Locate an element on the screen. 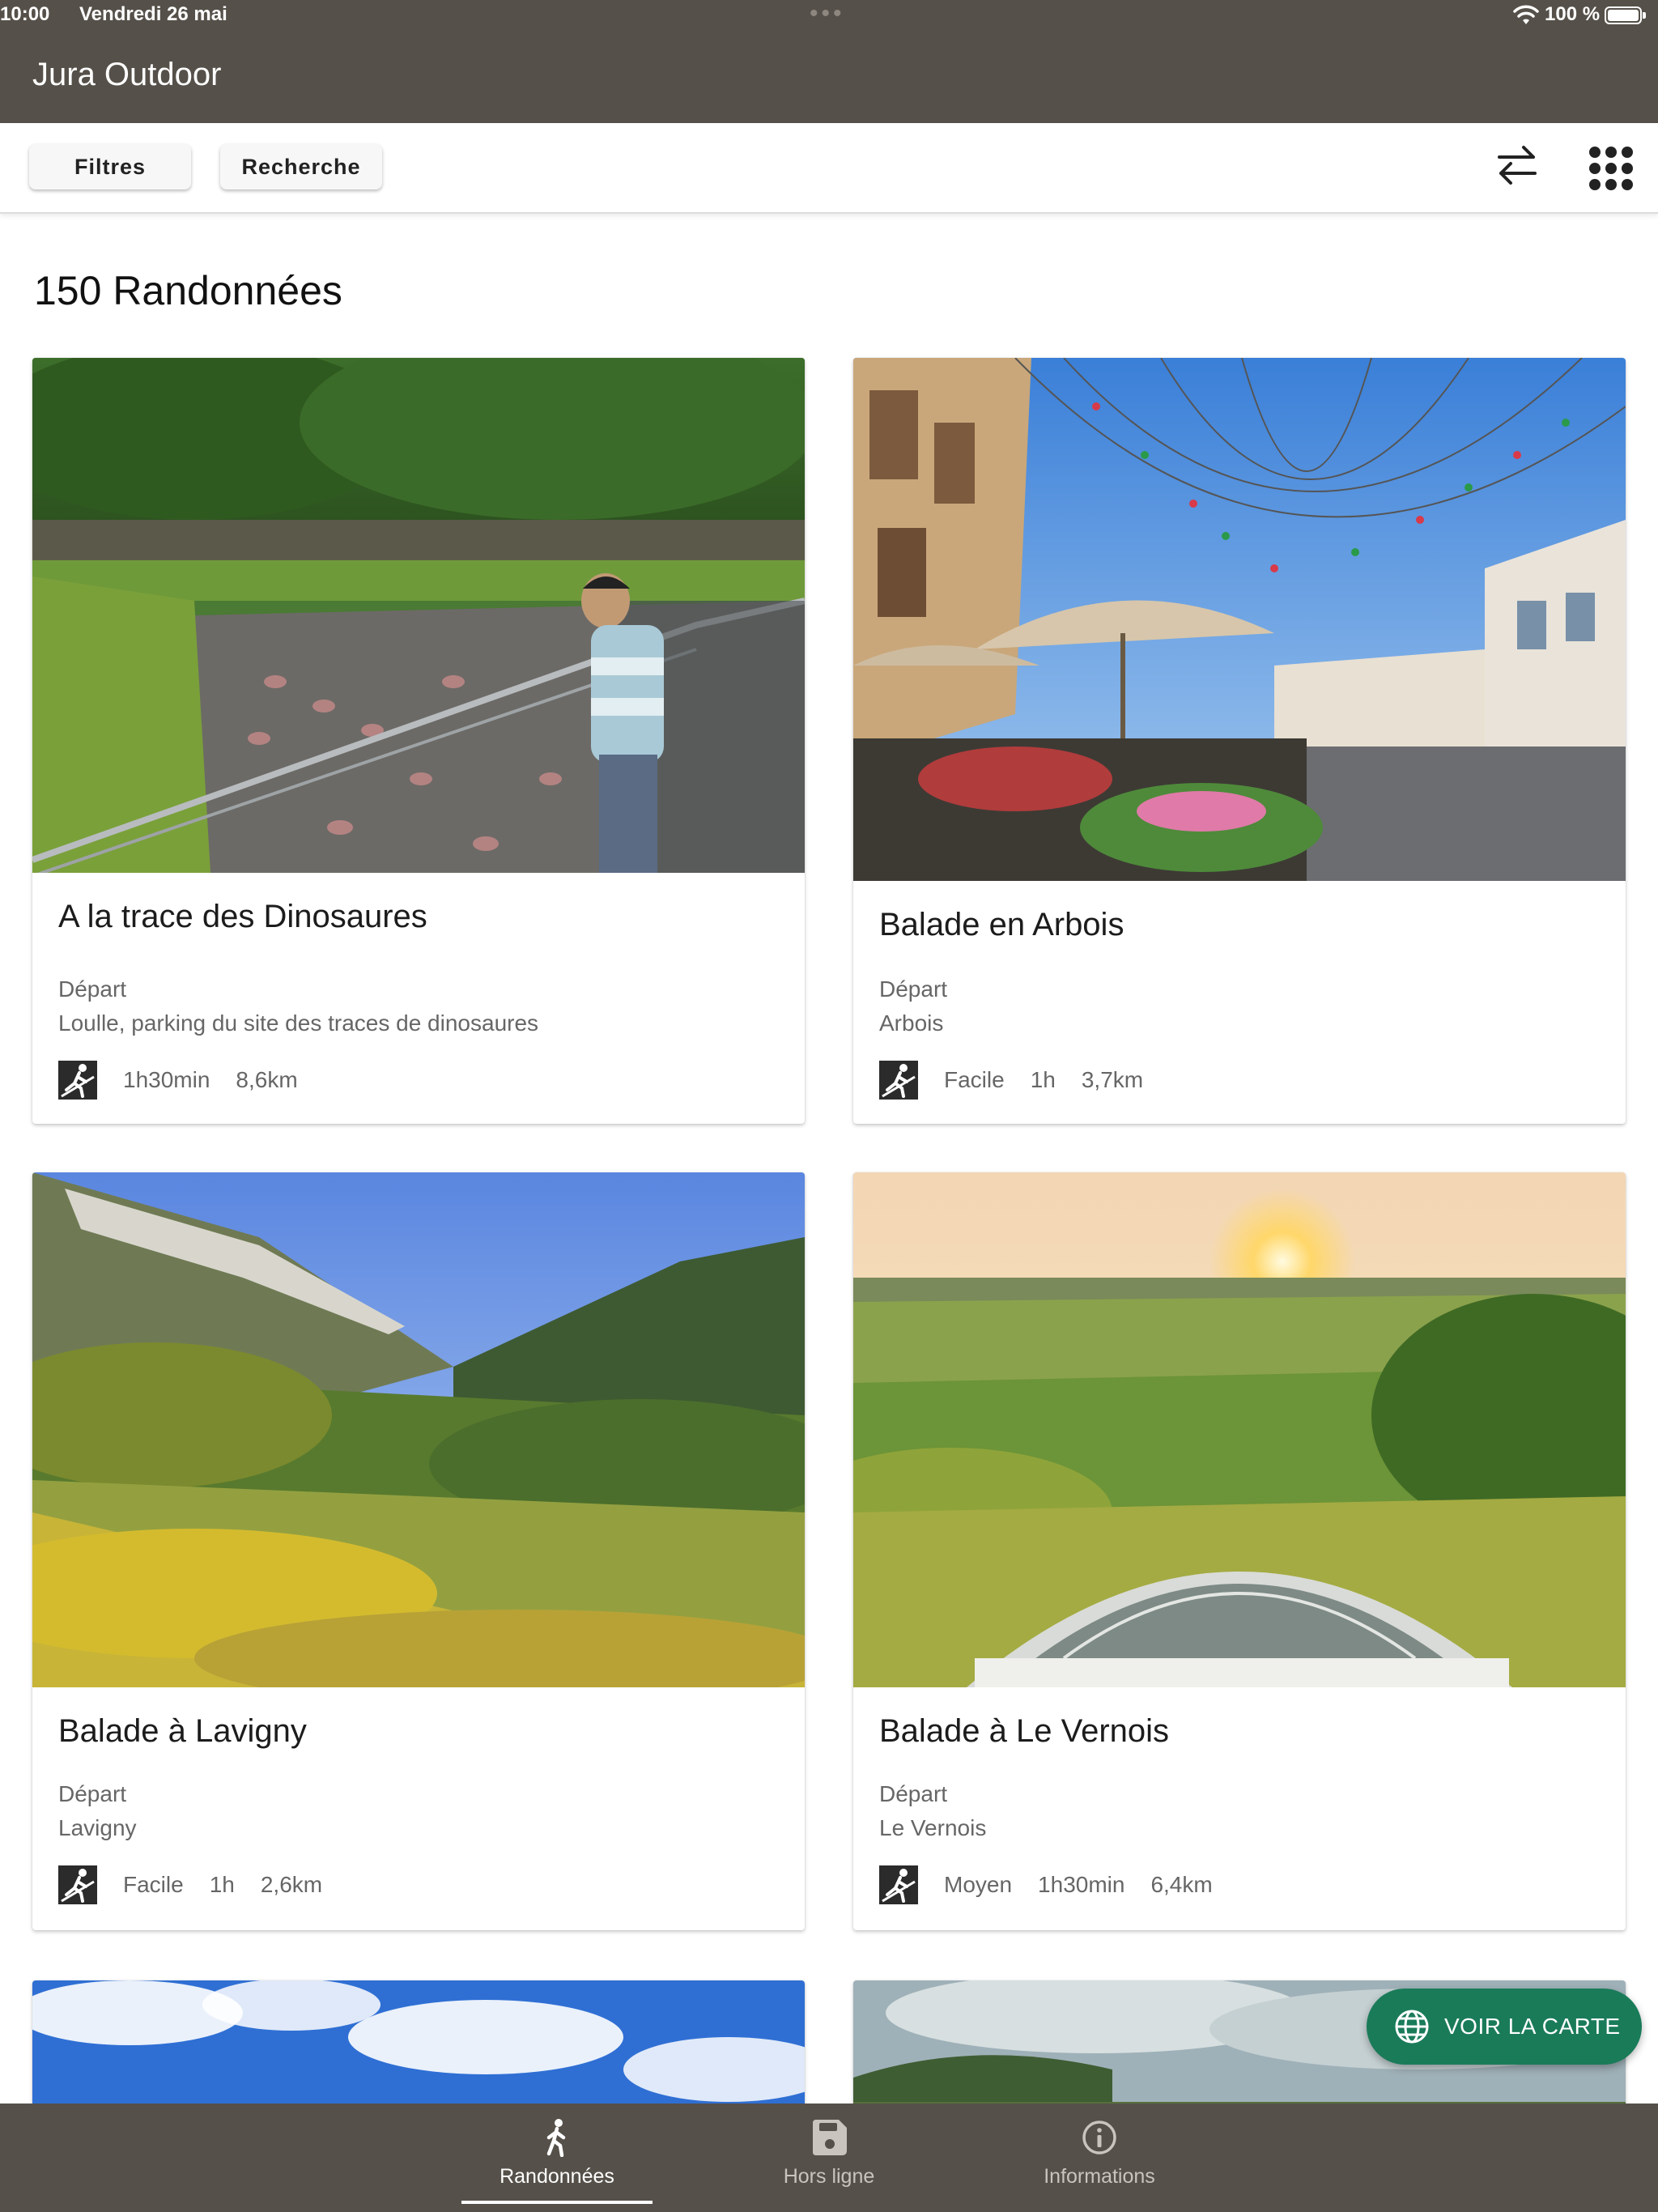 The image size is (1658, 2212). tab-label: Hors ligne is located at coordinates (829, 2177).